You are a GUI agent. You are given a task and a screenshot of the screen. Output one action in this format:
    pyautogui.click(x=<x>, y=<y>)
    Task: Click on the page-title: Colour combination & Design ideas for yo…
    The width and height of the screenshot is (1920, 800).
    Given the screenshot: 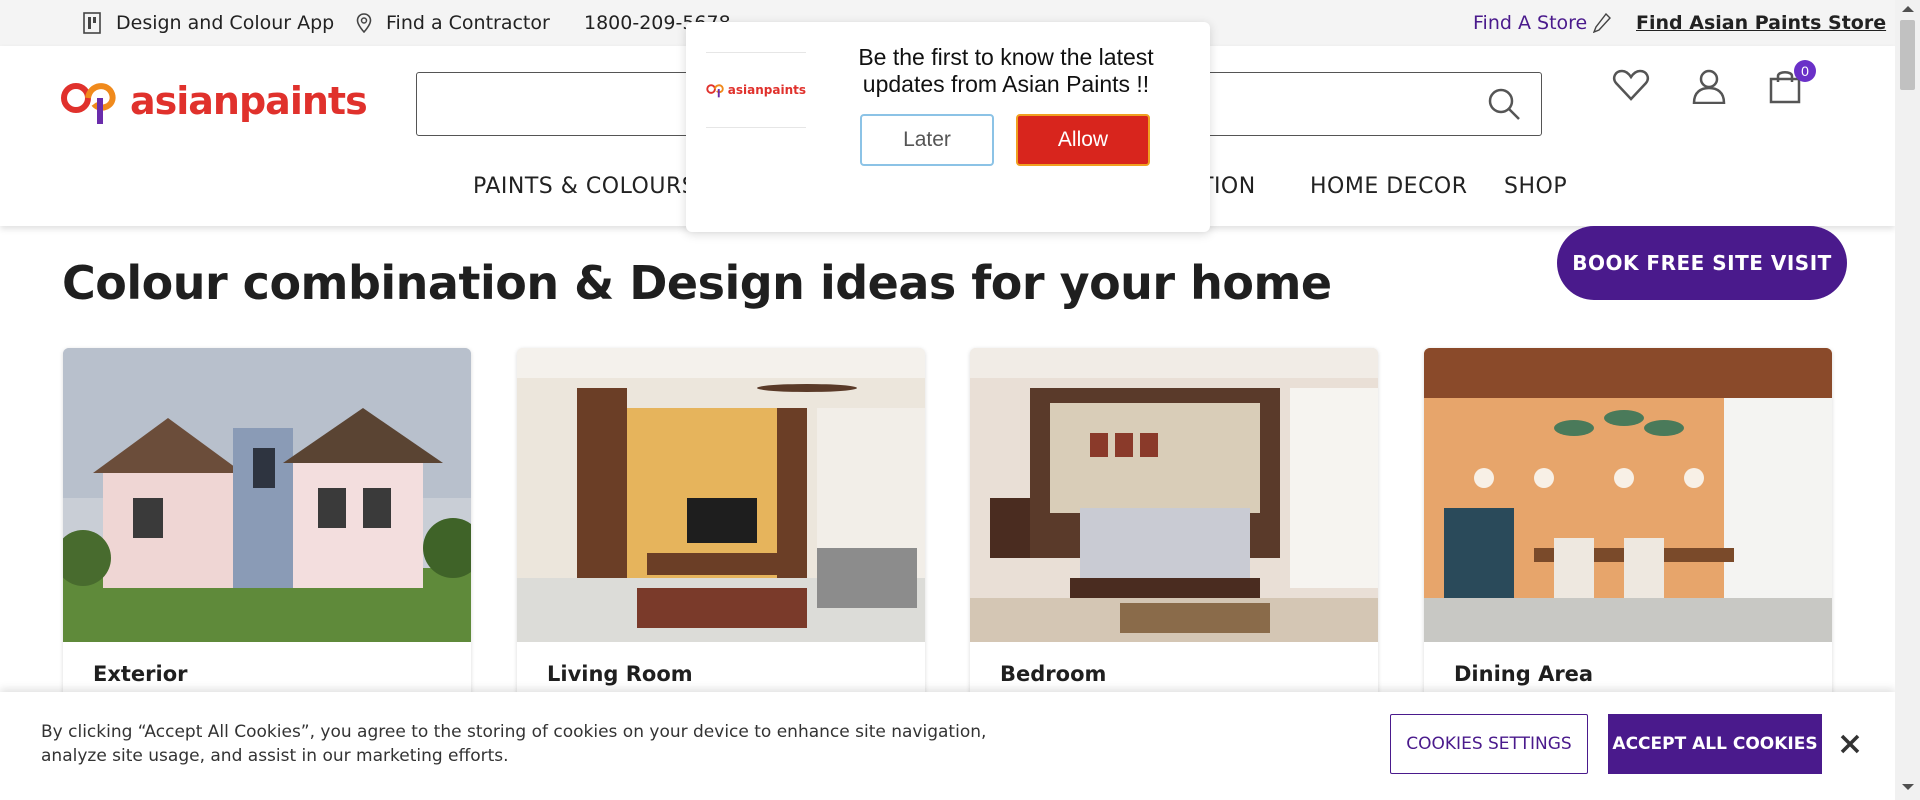 What is the action you would take?
    pyautogui.click(x=697, y=283)
    